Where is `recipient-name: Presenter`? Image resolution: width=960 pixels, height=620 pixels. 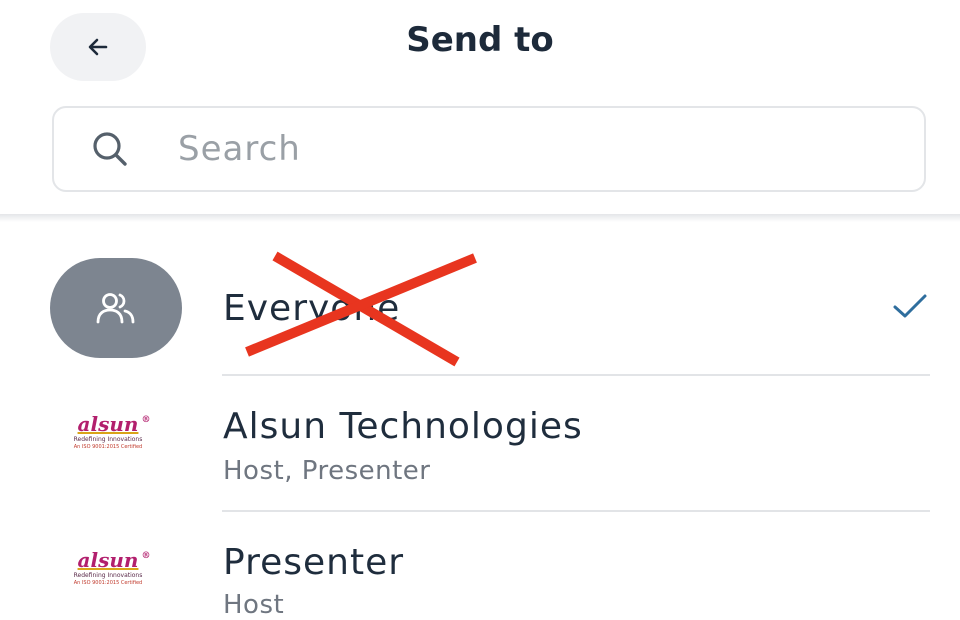 recipient-name: Presenter is located at coordinates (314, 562).